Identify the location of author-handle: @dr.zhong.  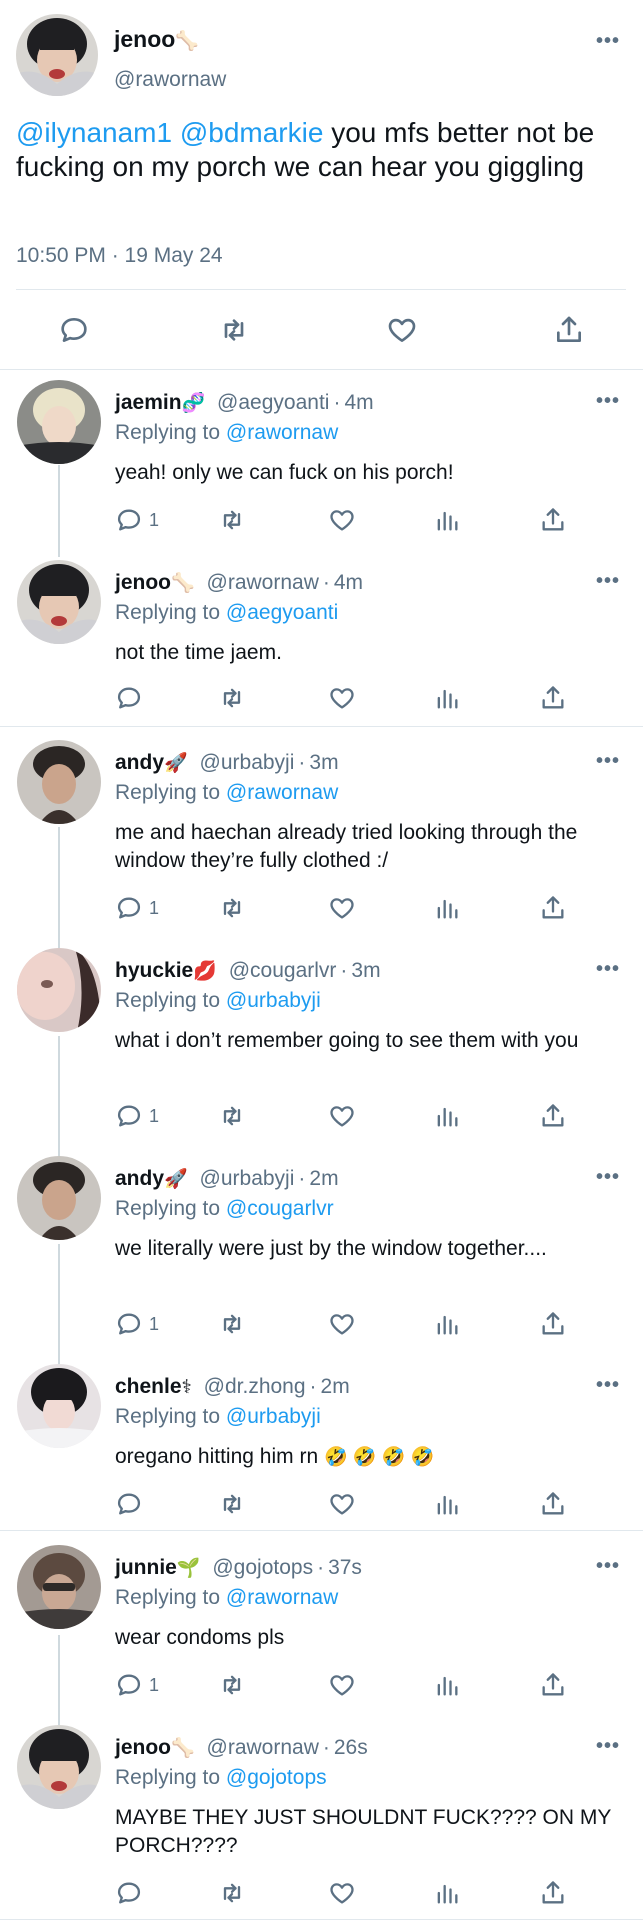
(255, 1386).